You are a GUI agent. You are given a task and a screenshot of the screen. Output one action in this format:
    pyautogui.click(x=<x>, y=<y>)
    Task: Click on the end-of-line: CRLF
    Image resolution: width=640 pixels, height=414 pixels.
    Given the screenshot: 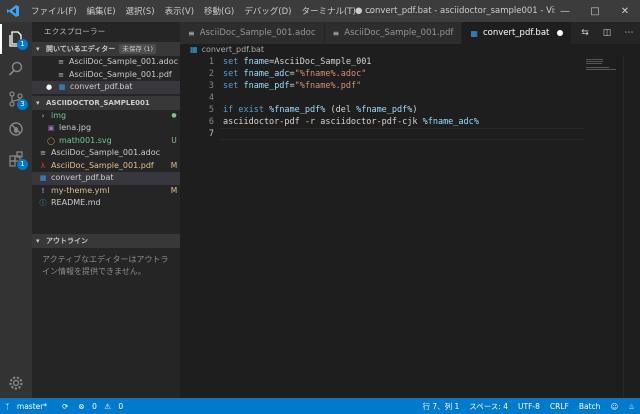 What is the action you would take?
    pyautogui.click(x=559, y=406)
    